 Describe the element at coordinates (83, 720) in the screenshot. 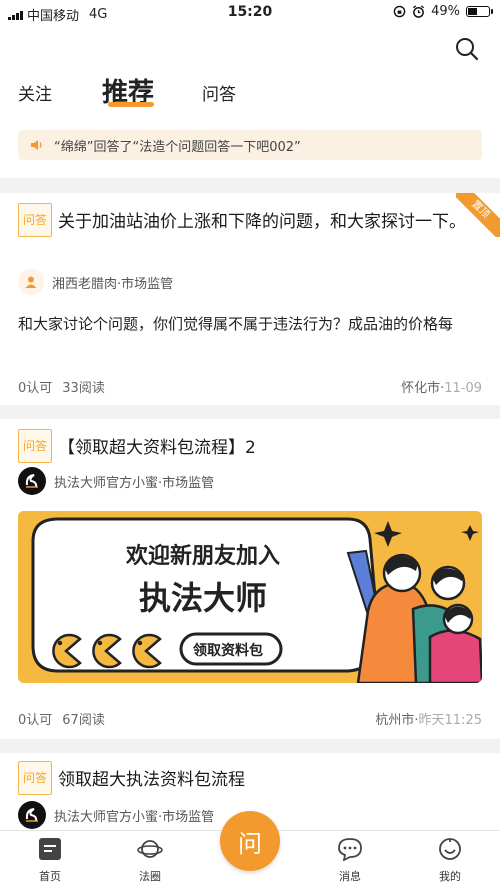

I see `reads-count: 67阅读` at that location.